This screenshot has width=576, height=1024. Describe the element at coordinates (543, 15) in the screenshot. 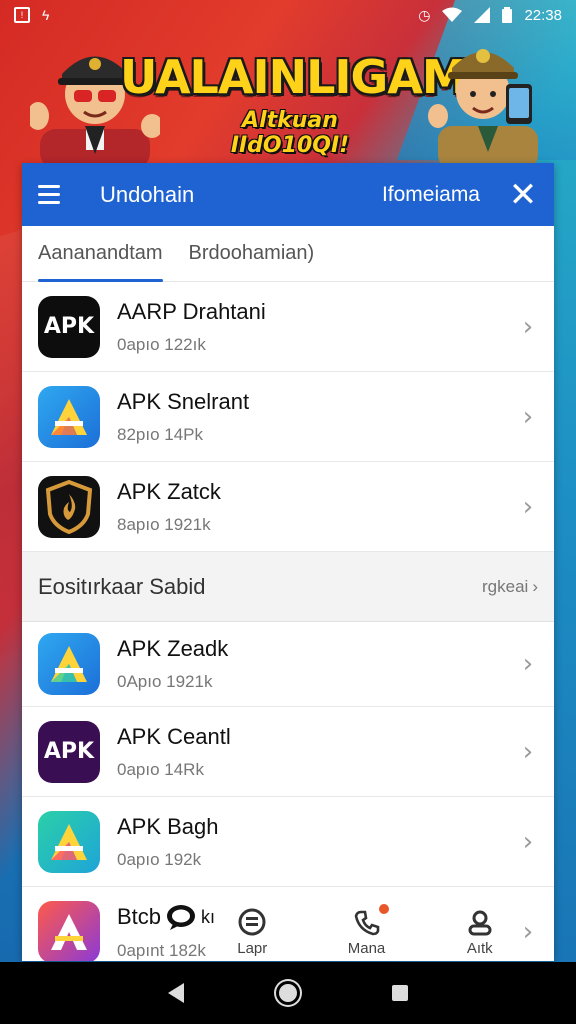

I see `status-time: 22:38` at that location.